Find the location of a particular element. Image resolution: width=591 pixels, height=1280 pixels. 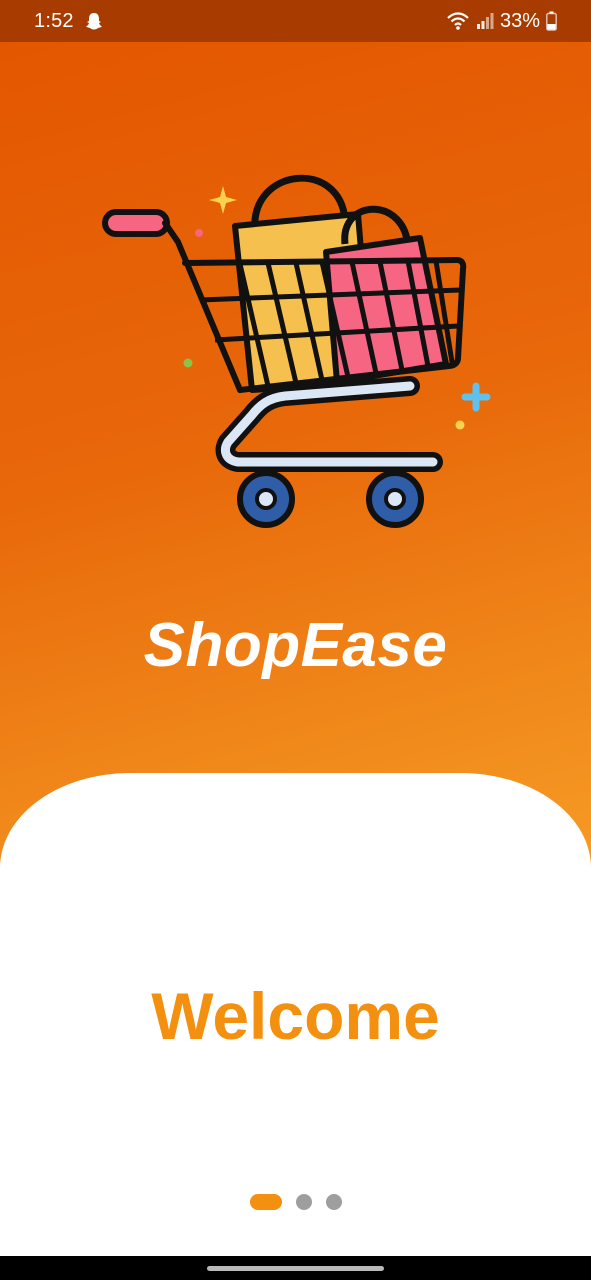

page-dot-active is located at coordinates (265, 1202).